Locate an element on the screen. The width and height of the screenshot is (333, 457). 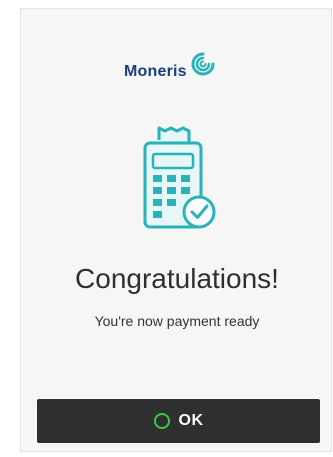
moneris-logo: Moneris is located at coordinates (170, 67).